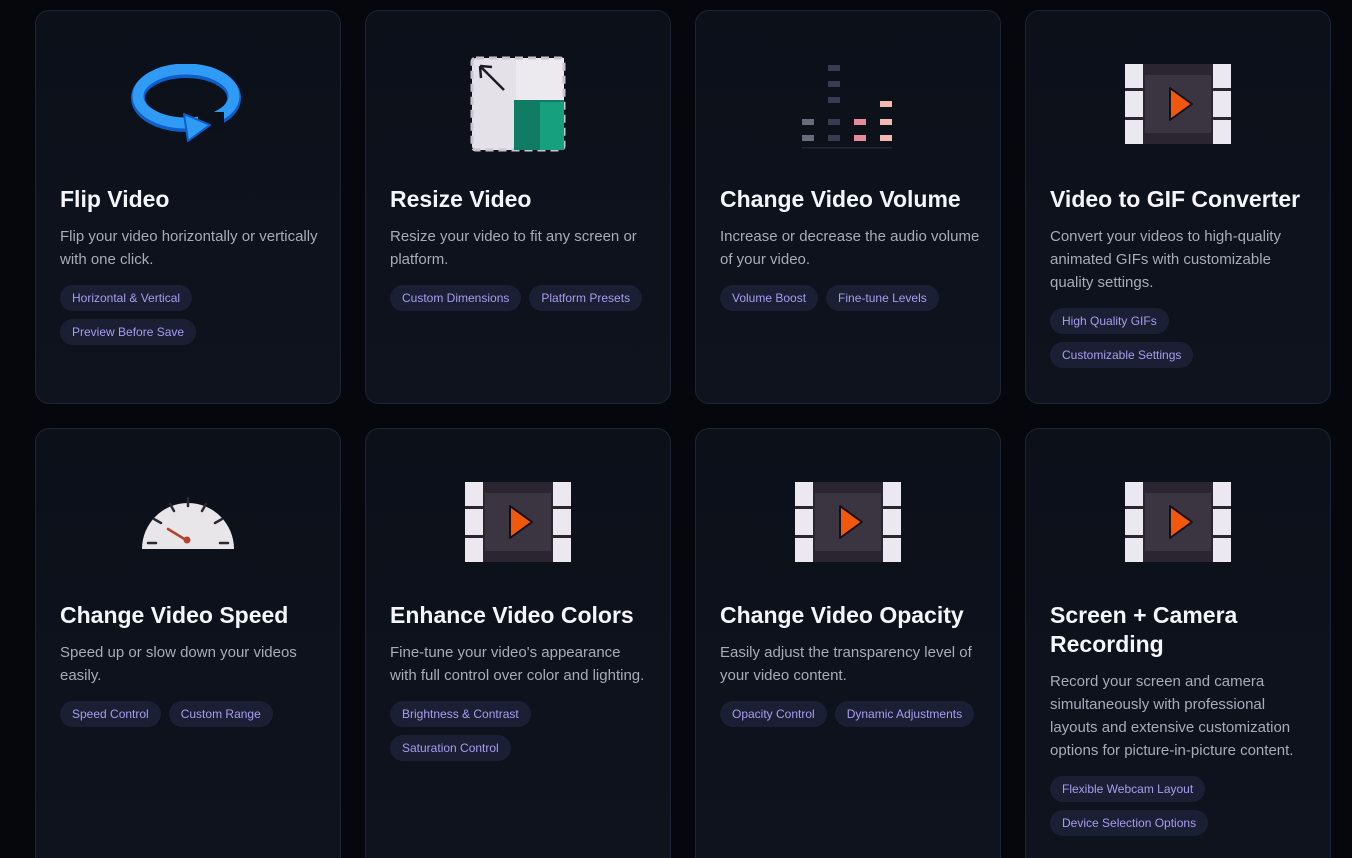  I want to click on feature-tag: Flexible Webcam Layout, so click(1128, 789).